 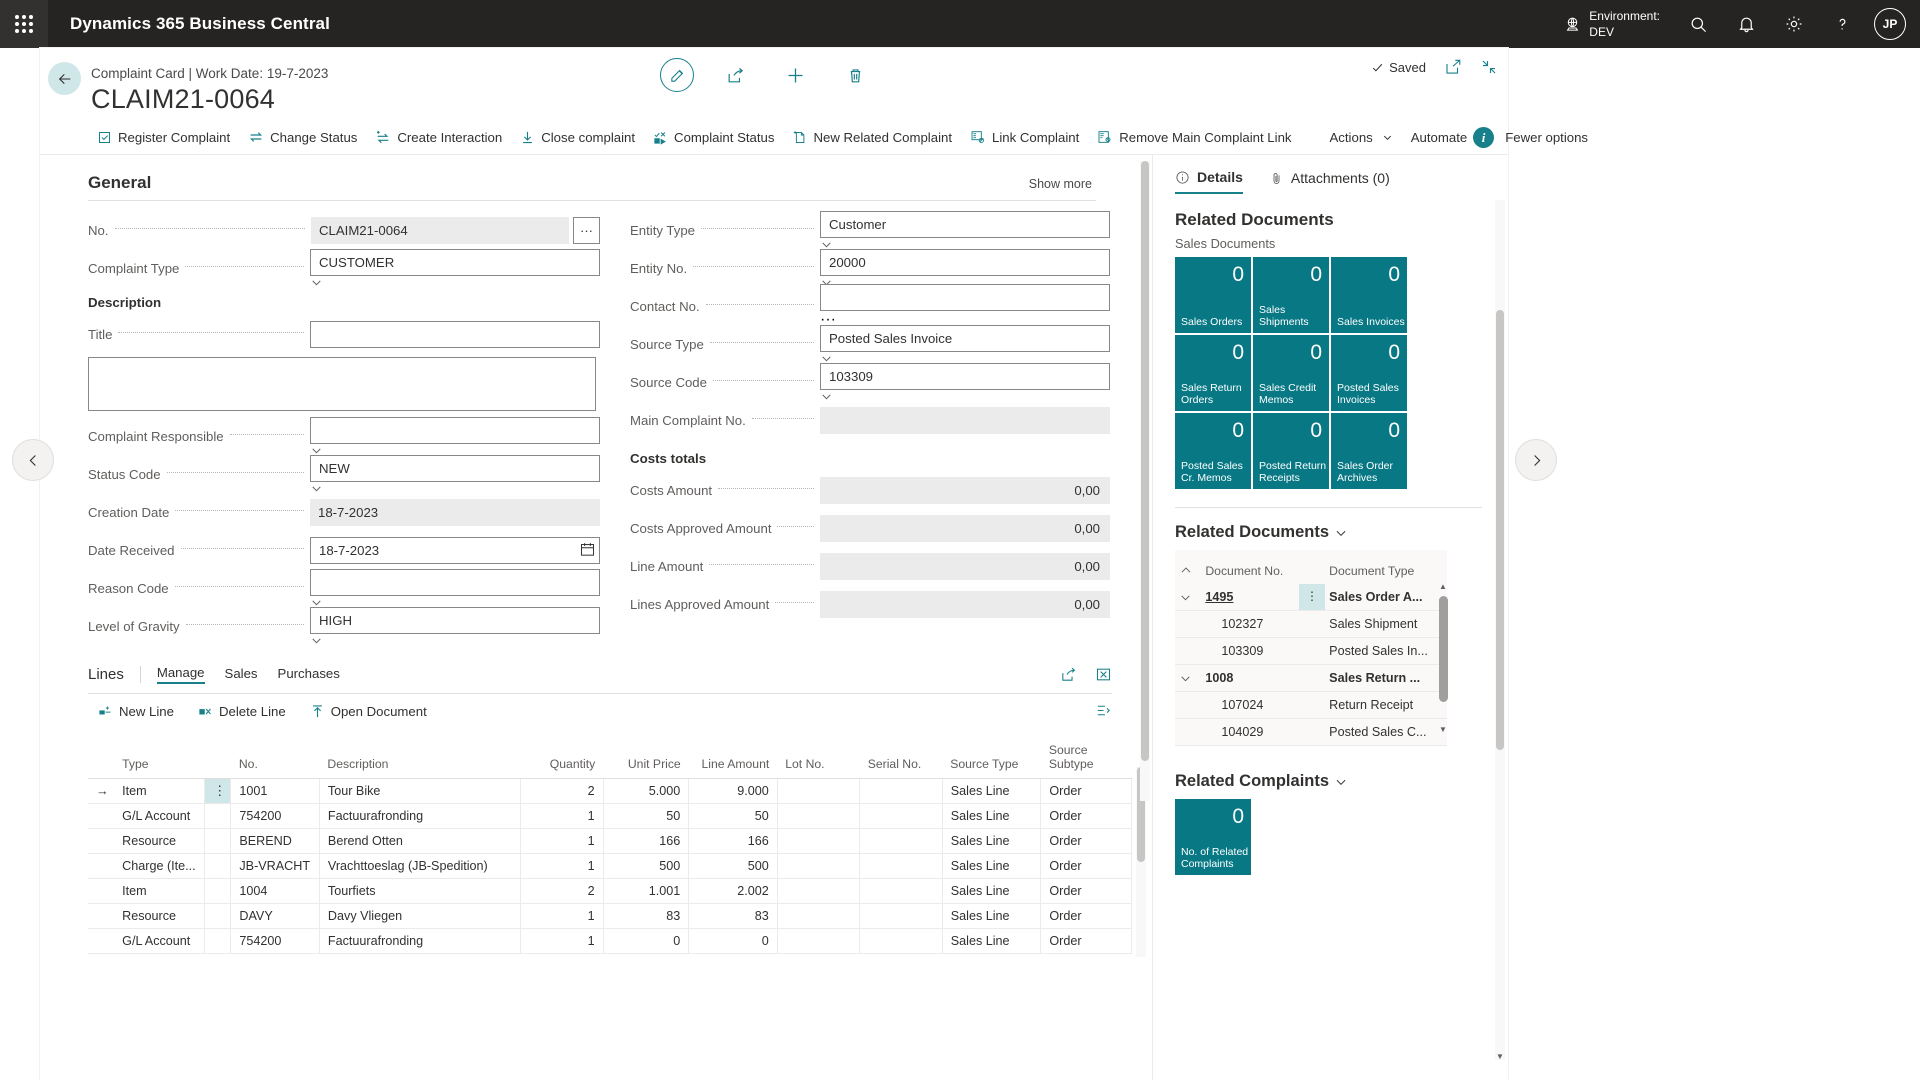 What do you see at coordinates (1103, 674) in the screenshot?
I see `open-in-excel-icon` at bounding box center [1103, 674].